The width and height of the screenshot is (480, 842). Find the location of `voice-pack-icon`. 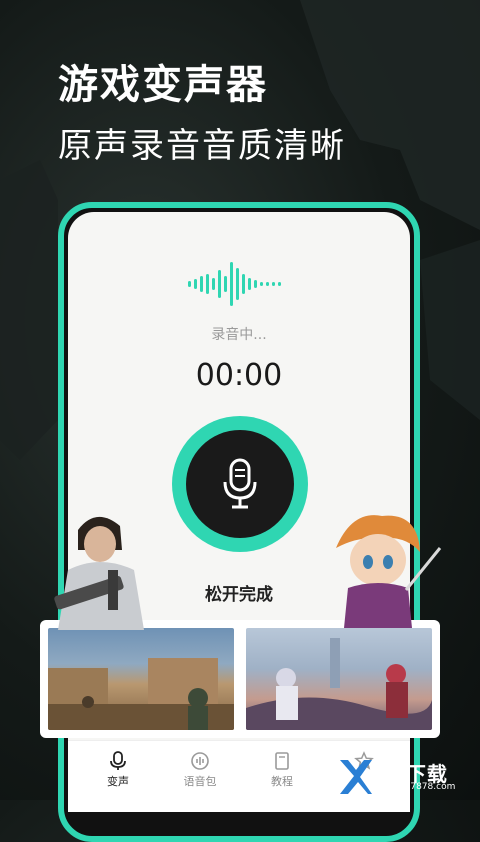

voice-pack-icon is located at coordinates (200, 761).